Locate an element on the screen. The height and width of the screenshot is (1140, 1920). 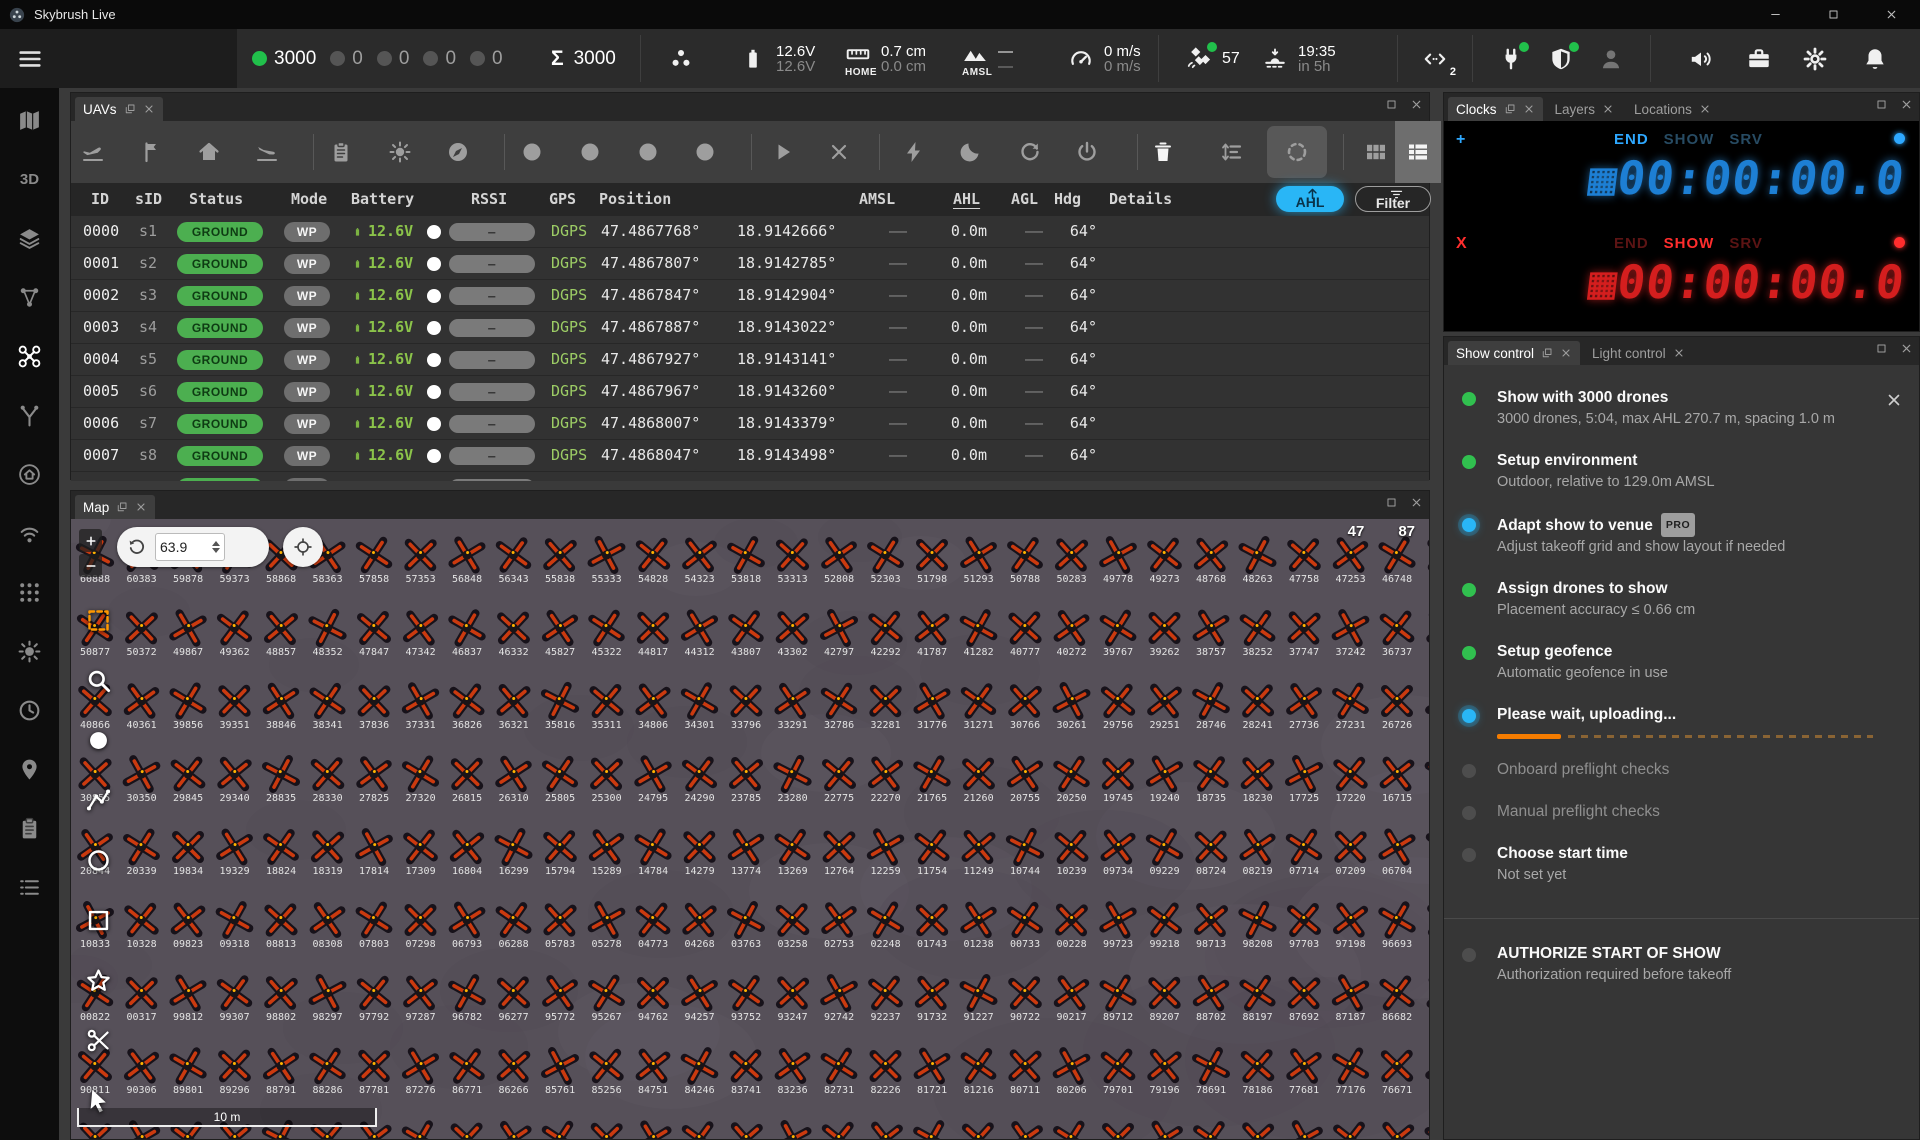
column-header-battery: Battery is located at coordinates (382, 199).